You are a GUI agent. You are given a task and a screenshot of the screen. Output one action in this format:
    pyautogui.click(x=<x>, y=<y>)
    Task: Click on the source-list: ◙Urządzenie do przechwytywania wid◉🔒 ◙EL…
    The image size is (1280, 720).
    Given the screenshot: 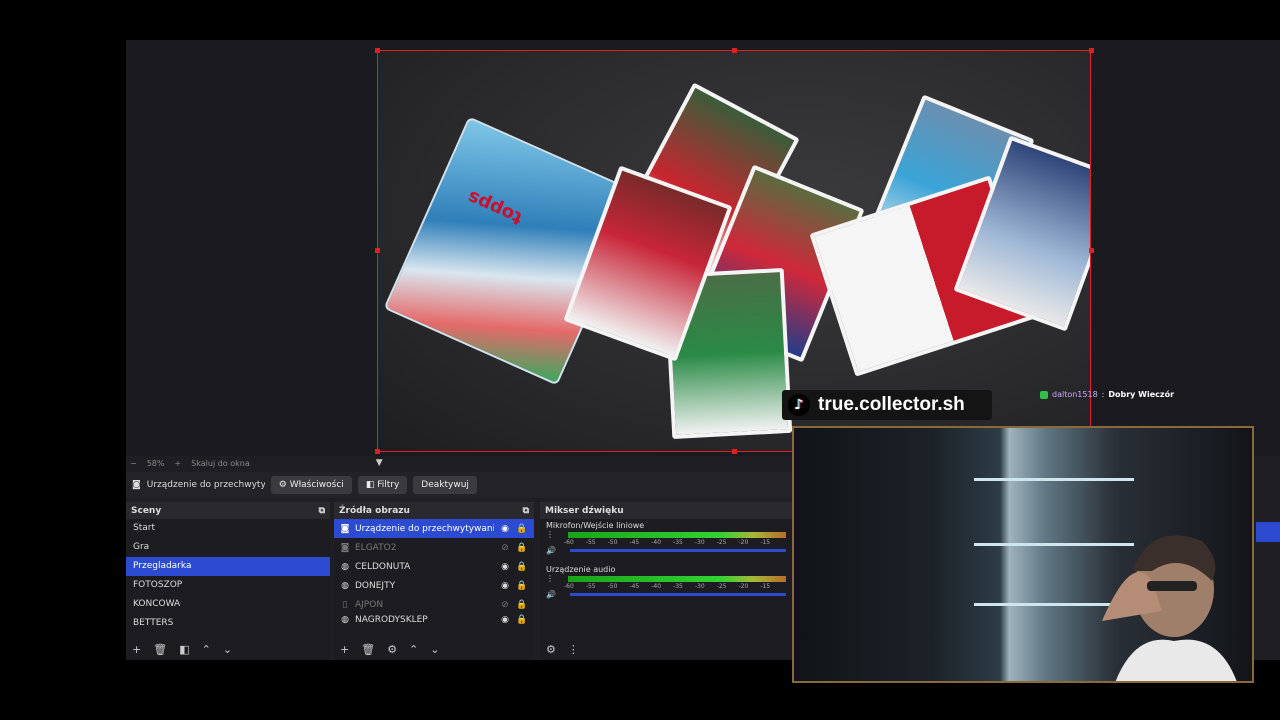 What is the action you would take?
    pyautogui.click(x=434, y=572)
    